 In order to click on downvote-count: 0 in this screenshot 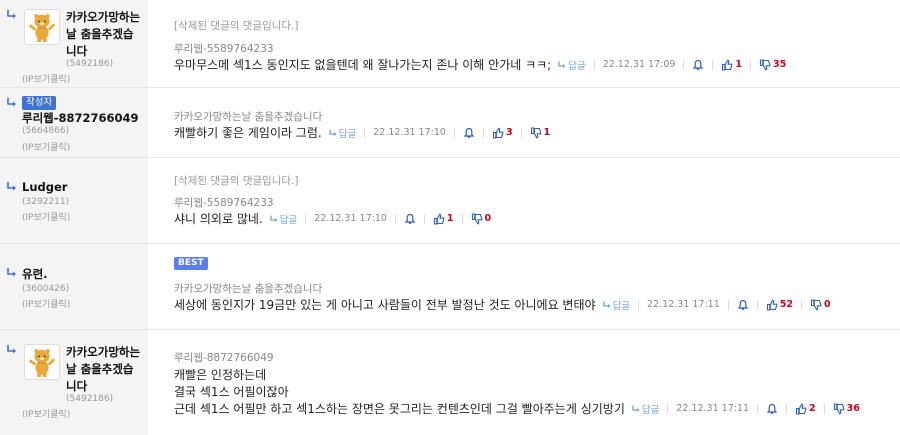, I will do `click(827, 304)`.